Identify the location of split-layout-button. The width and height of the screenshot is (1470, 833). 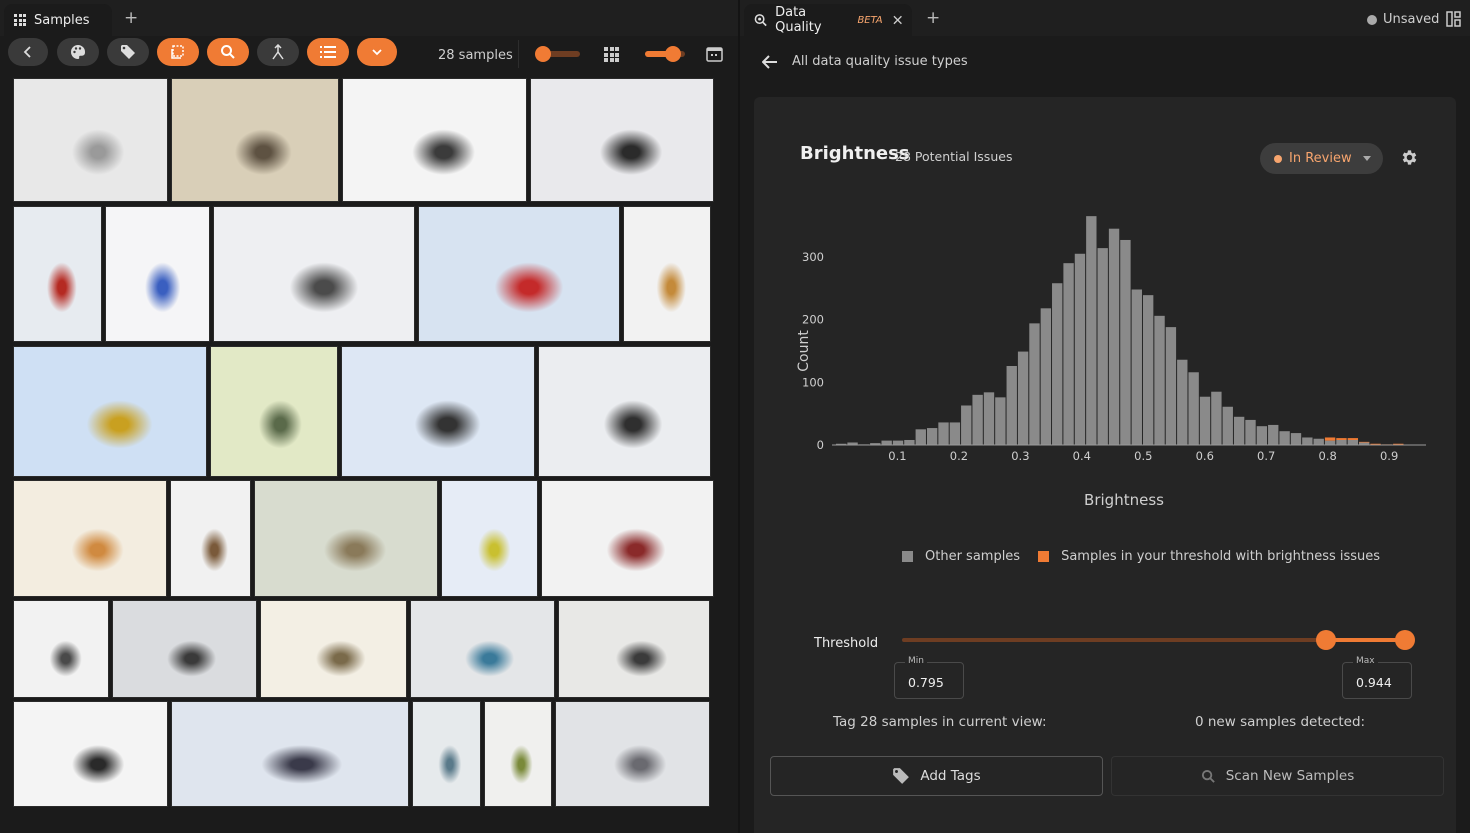
(1453, 21).